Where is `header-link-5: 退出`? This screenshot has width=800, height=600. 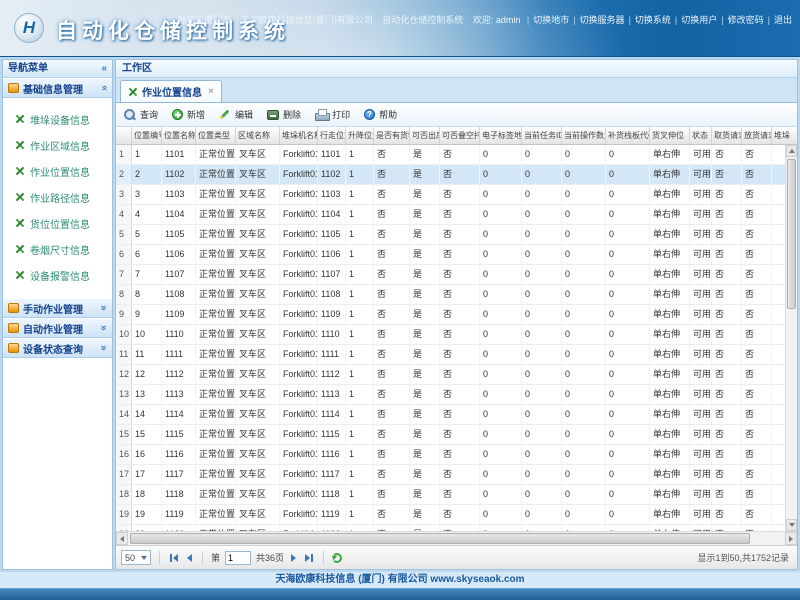
header-link-5: 退出 is located at coordinates (783, 20).